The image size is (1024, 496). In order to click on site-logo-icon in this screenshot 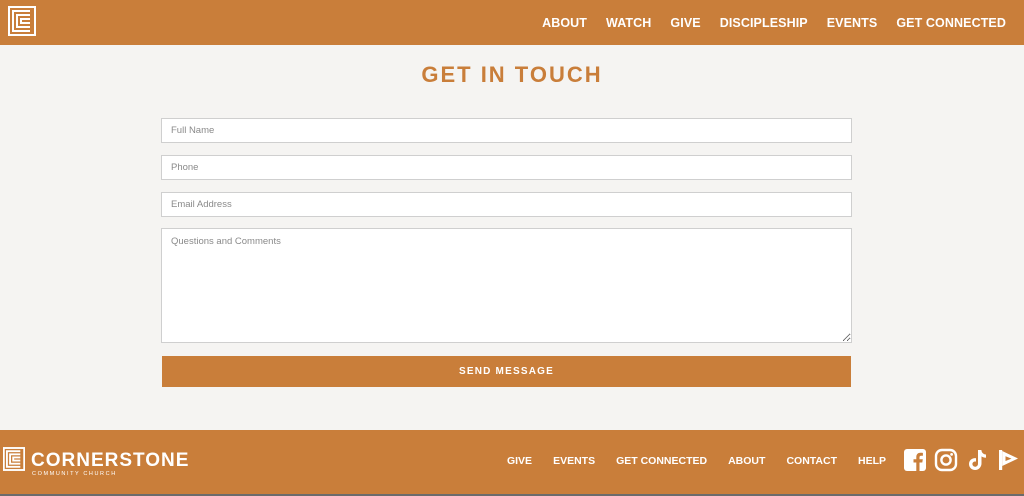, I will do `click(22, 21)`.